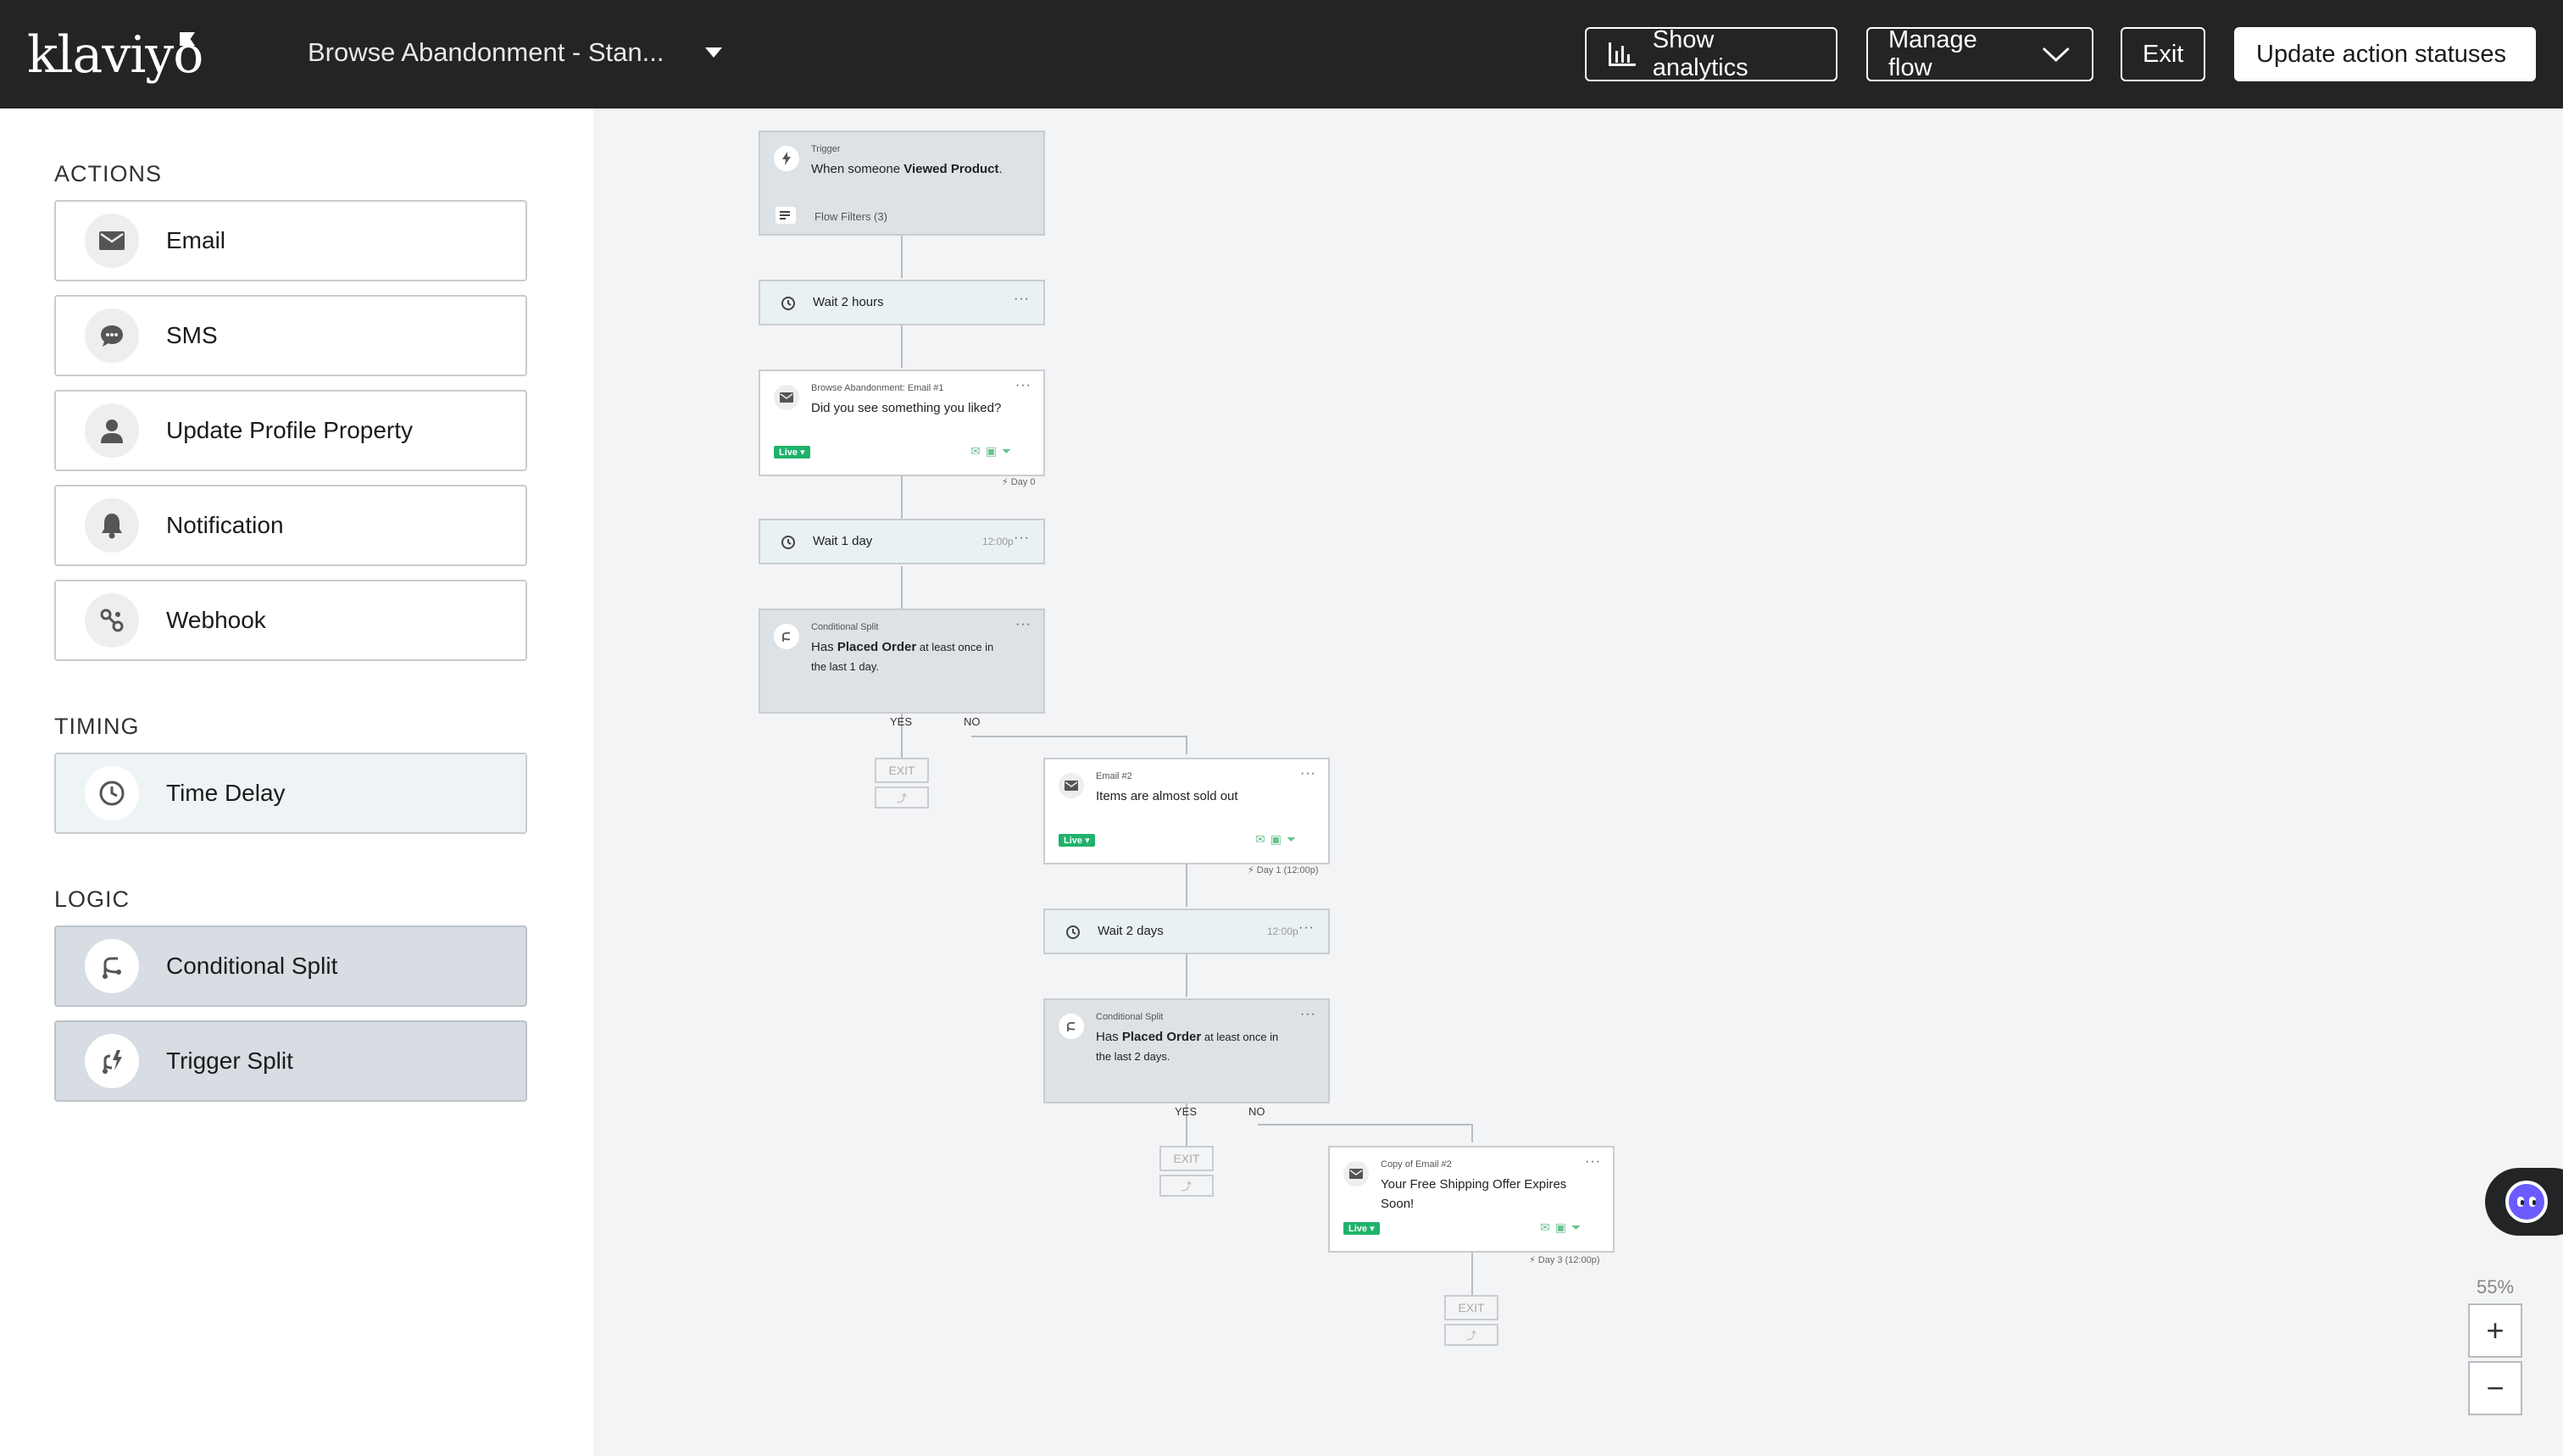 The image size is (2563, 1456). I want to click on sidebar-item-trigger-split: Trigger Split, so click(290, 1061).